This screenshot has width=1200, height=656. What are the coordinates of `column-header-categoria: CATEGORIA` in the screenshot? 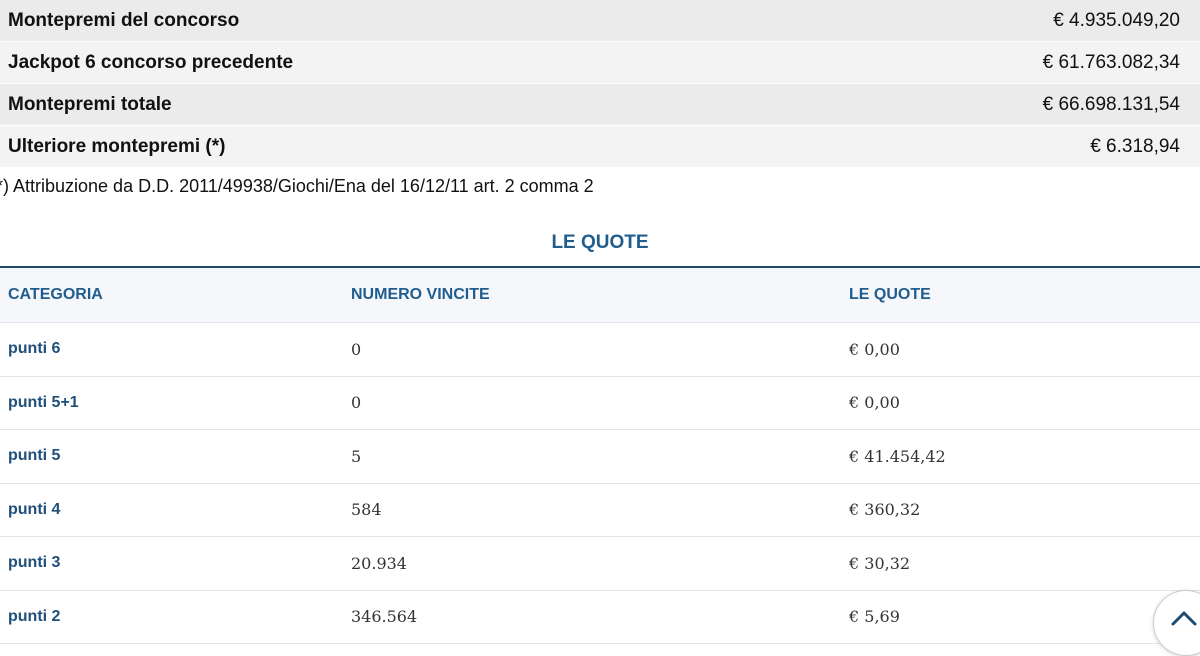 It's located at (55, 294).